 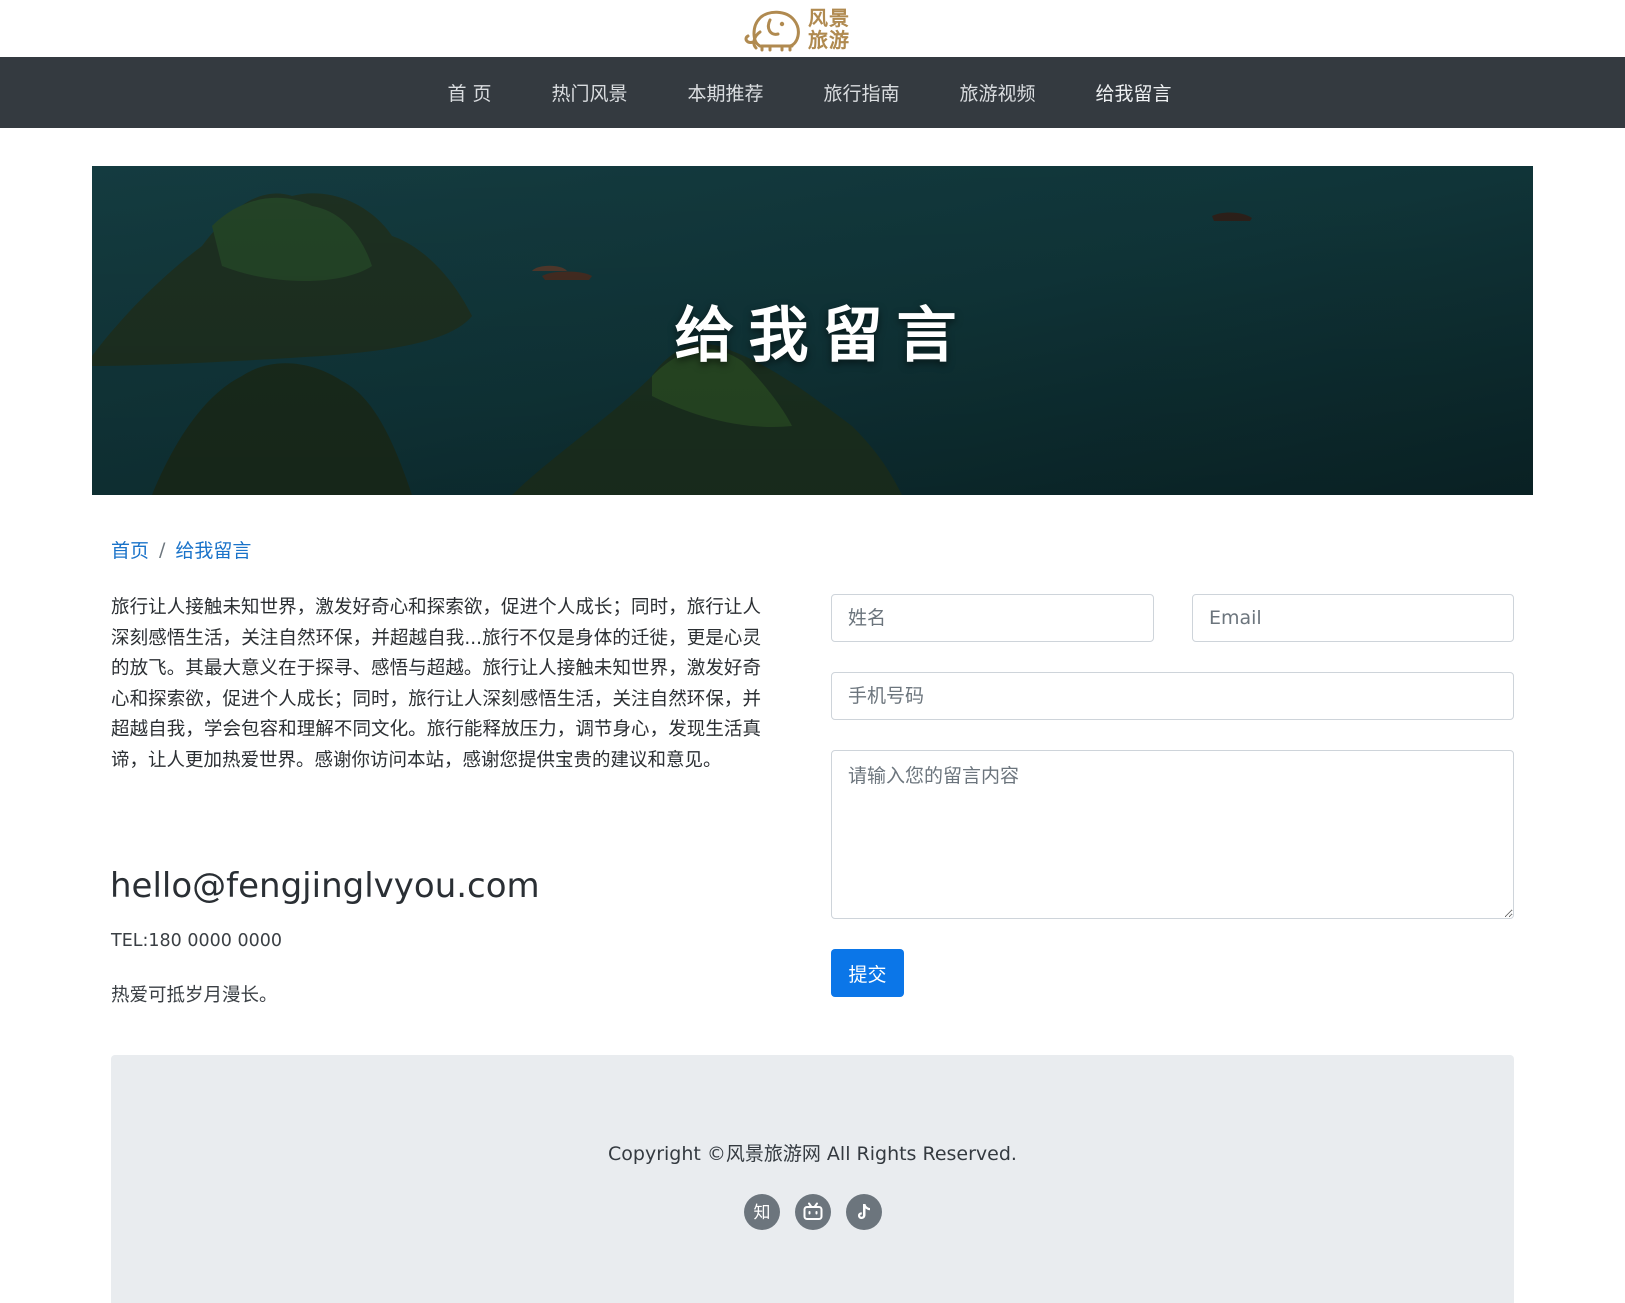 I want to click on bilibili-icon, so click(x=812, y=1211).